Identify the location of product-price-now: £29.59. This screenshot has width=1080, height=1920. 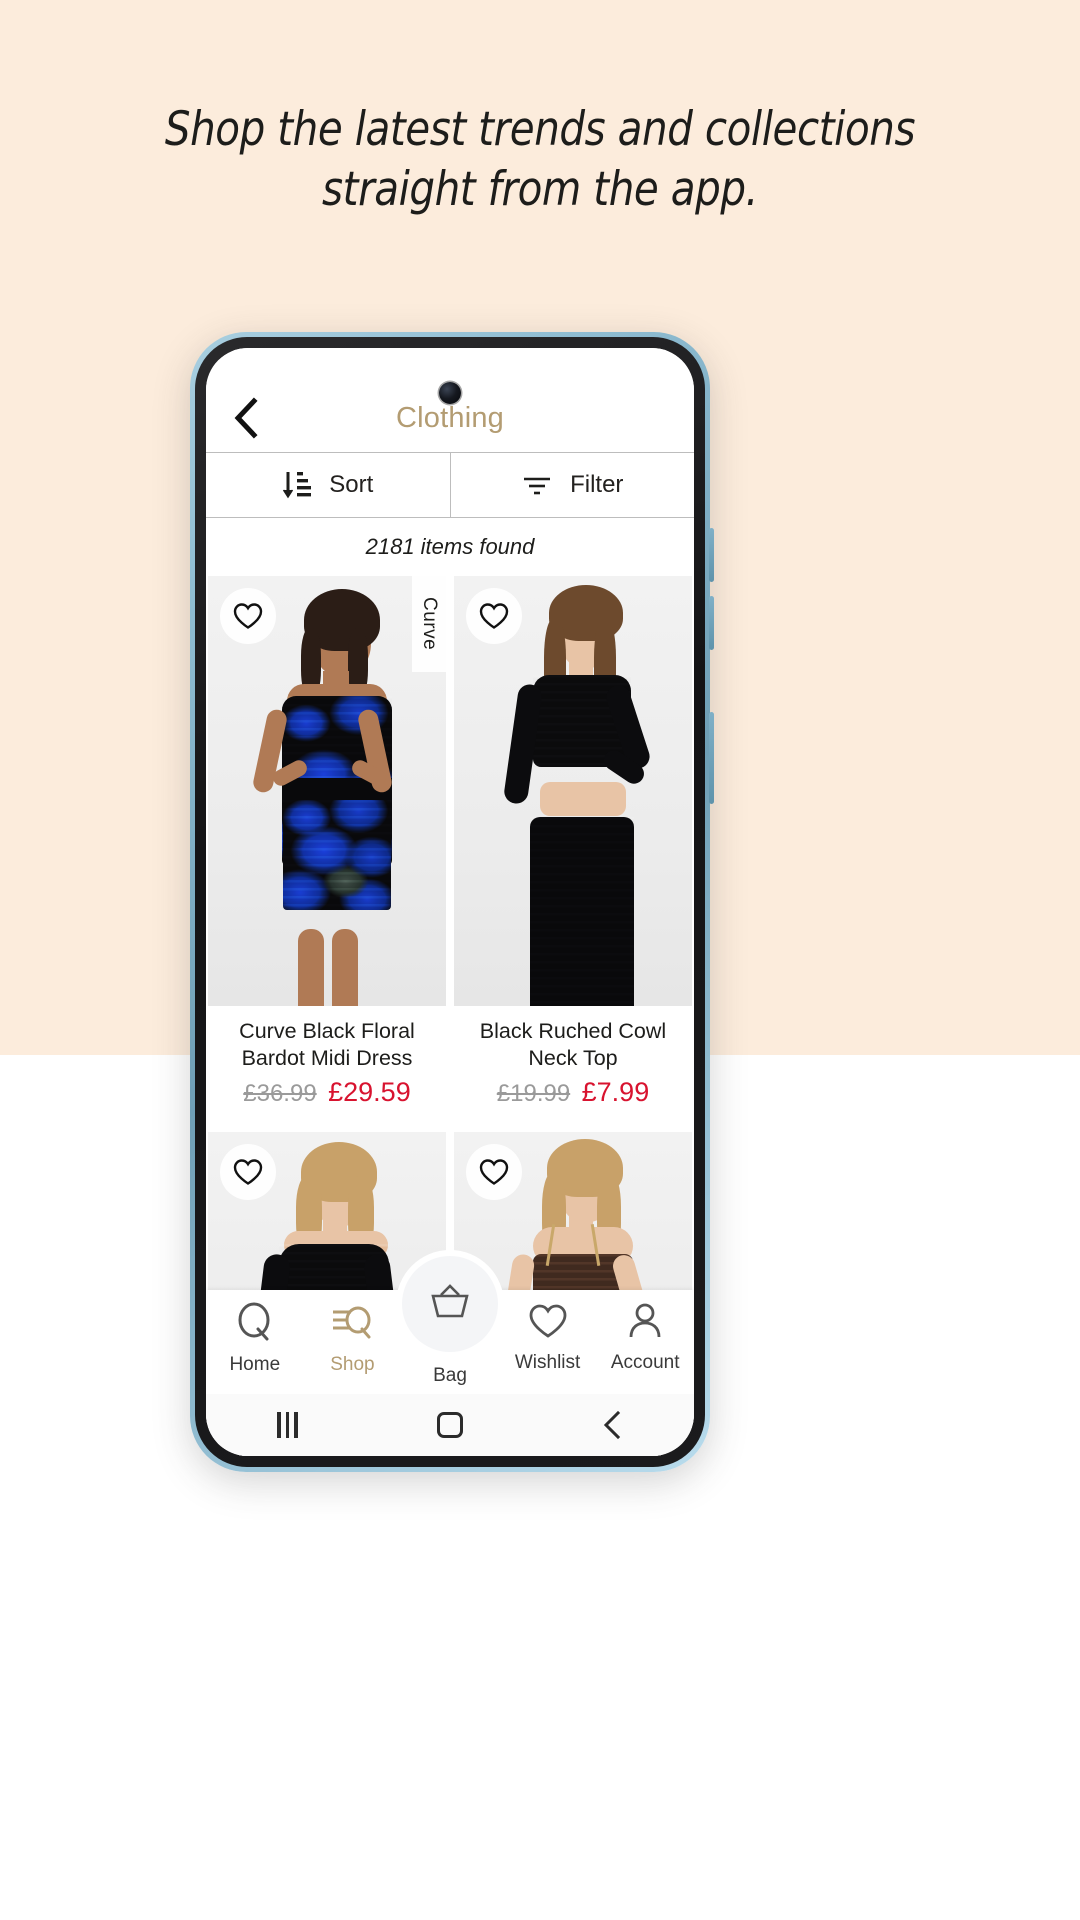
(369, 1092).